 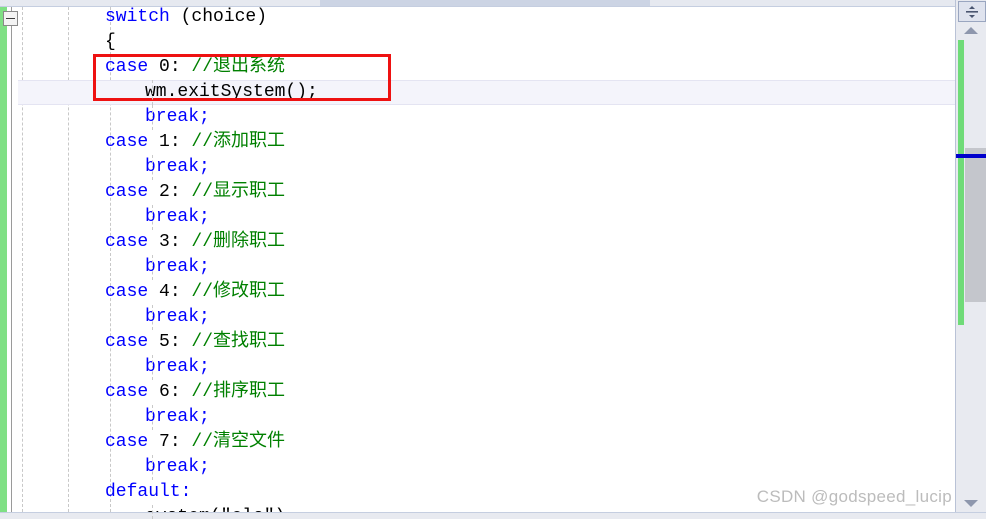 What do you see at coordinates (971, 30) in the screenshot?
I see `scroll-up-arrow-icon` at bounding box center [971, 30].